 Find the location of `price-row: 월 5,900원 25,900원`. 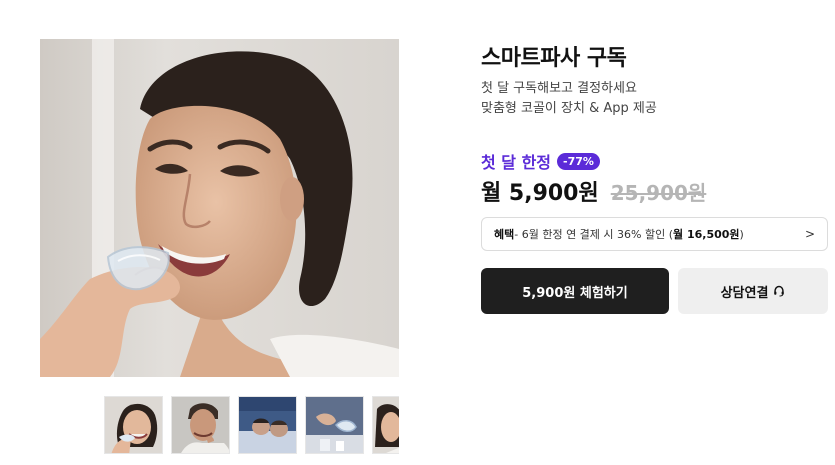

price-row: 월 5,900원 25,900원 is located at coordinates (593, 191).